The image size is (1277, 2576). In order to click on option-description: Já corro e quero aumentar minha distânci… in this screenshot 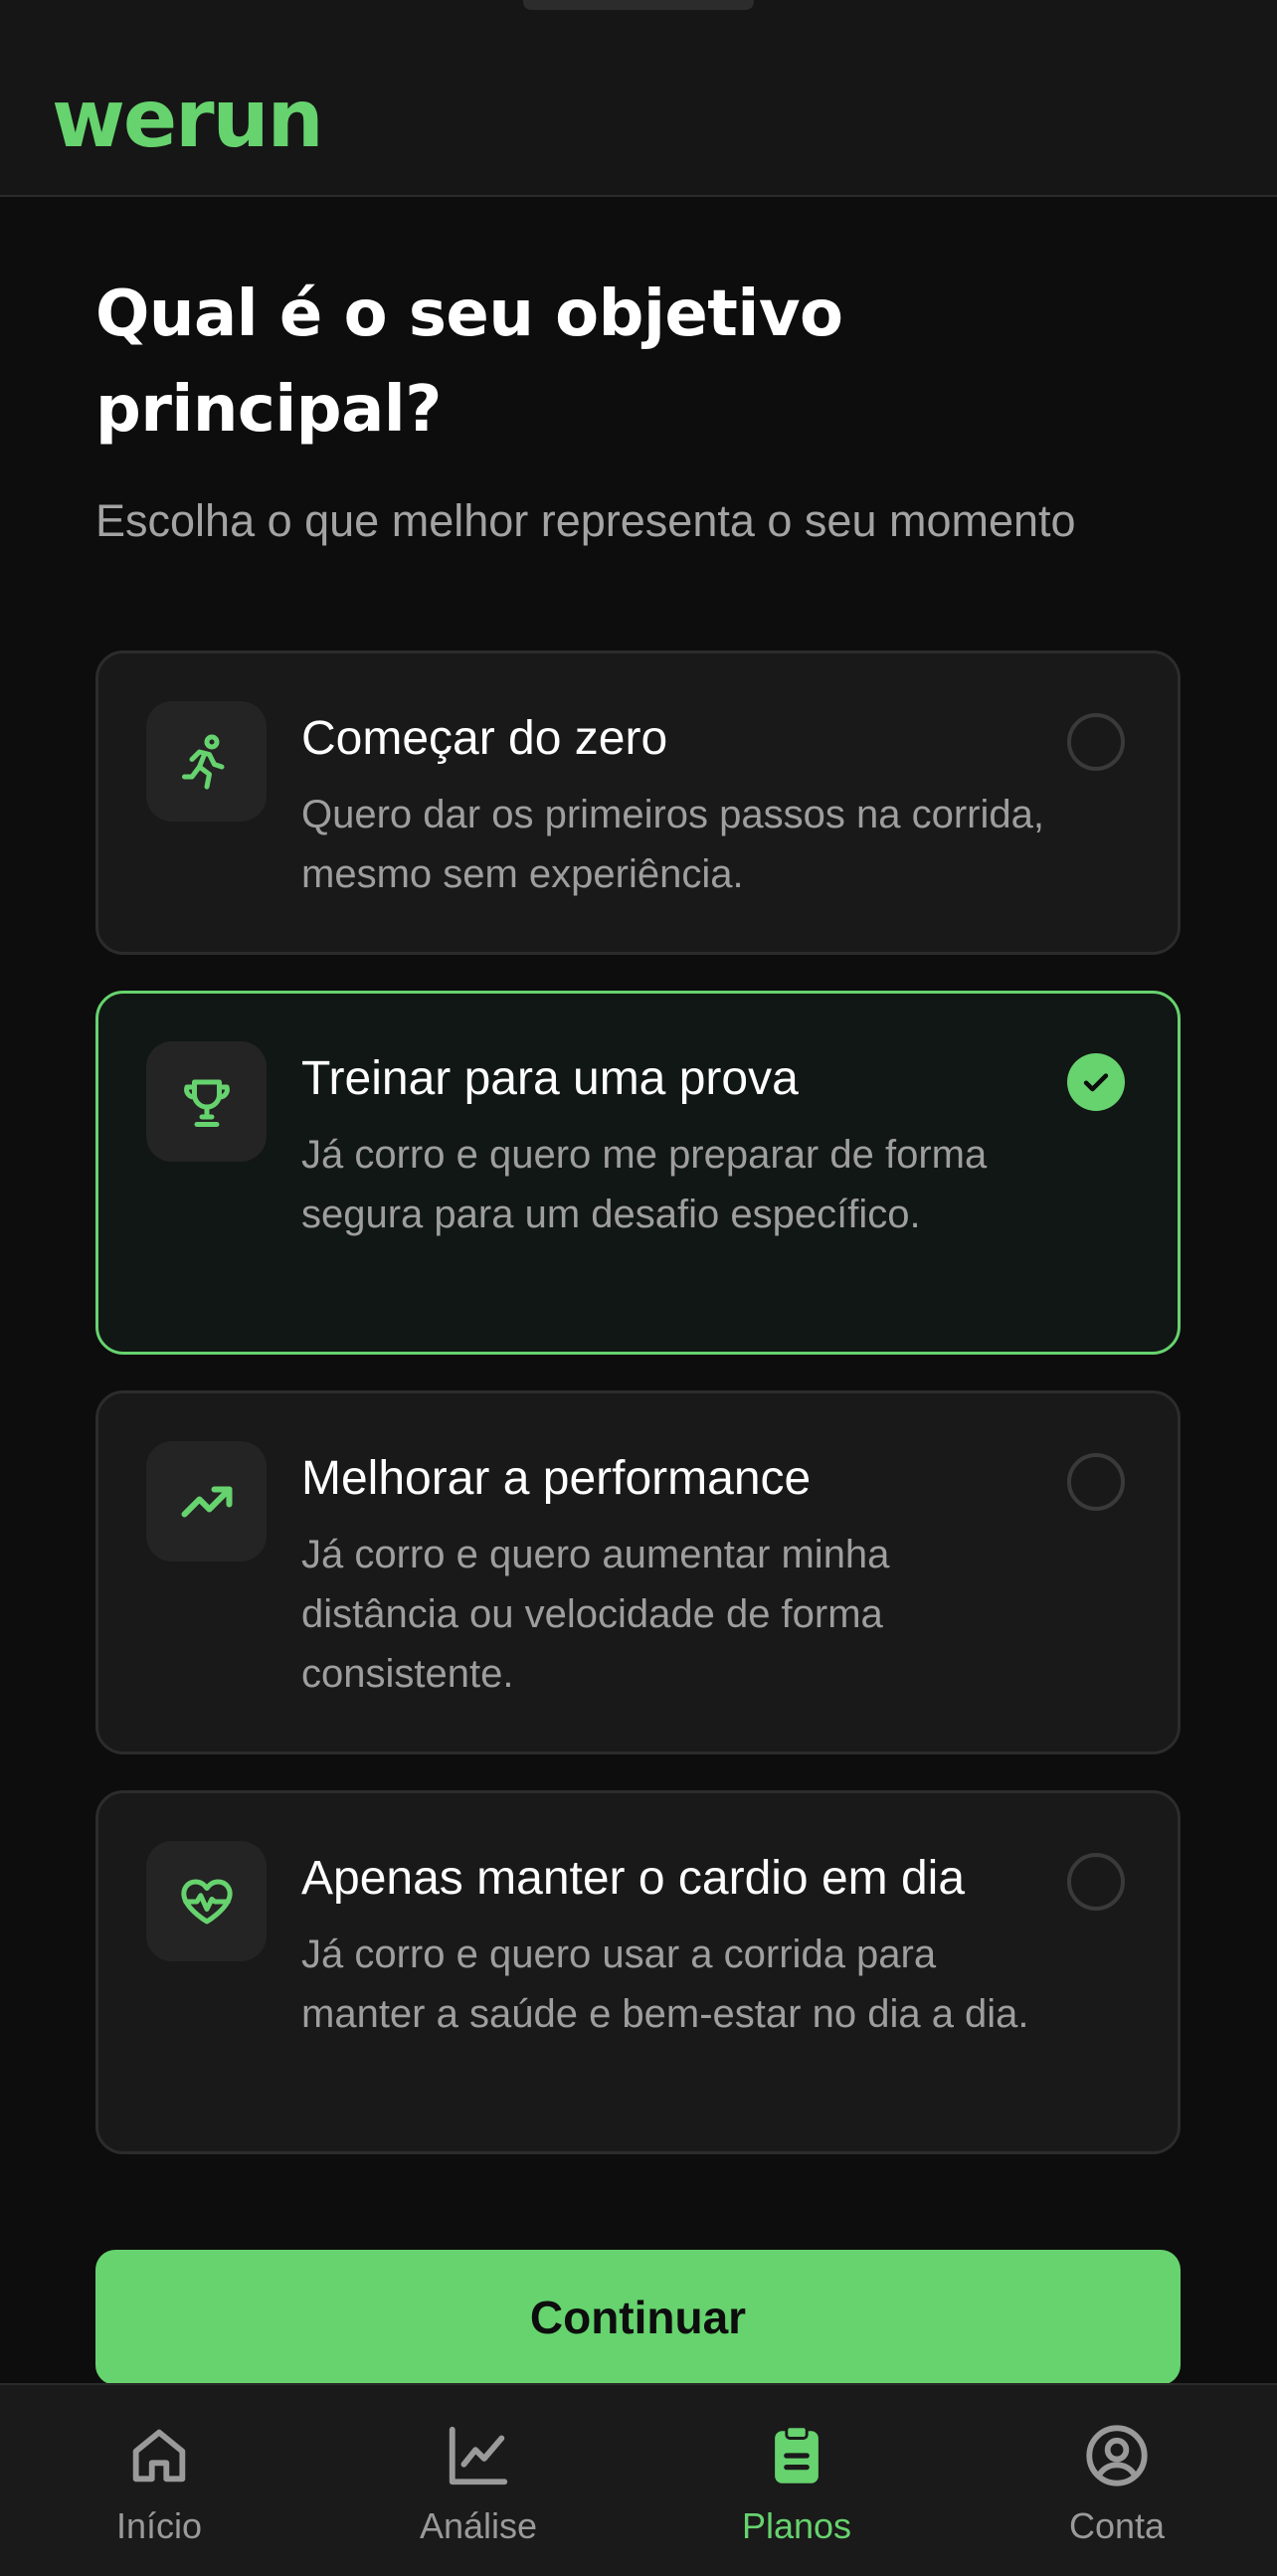, I will do `click(595, 1614)`.